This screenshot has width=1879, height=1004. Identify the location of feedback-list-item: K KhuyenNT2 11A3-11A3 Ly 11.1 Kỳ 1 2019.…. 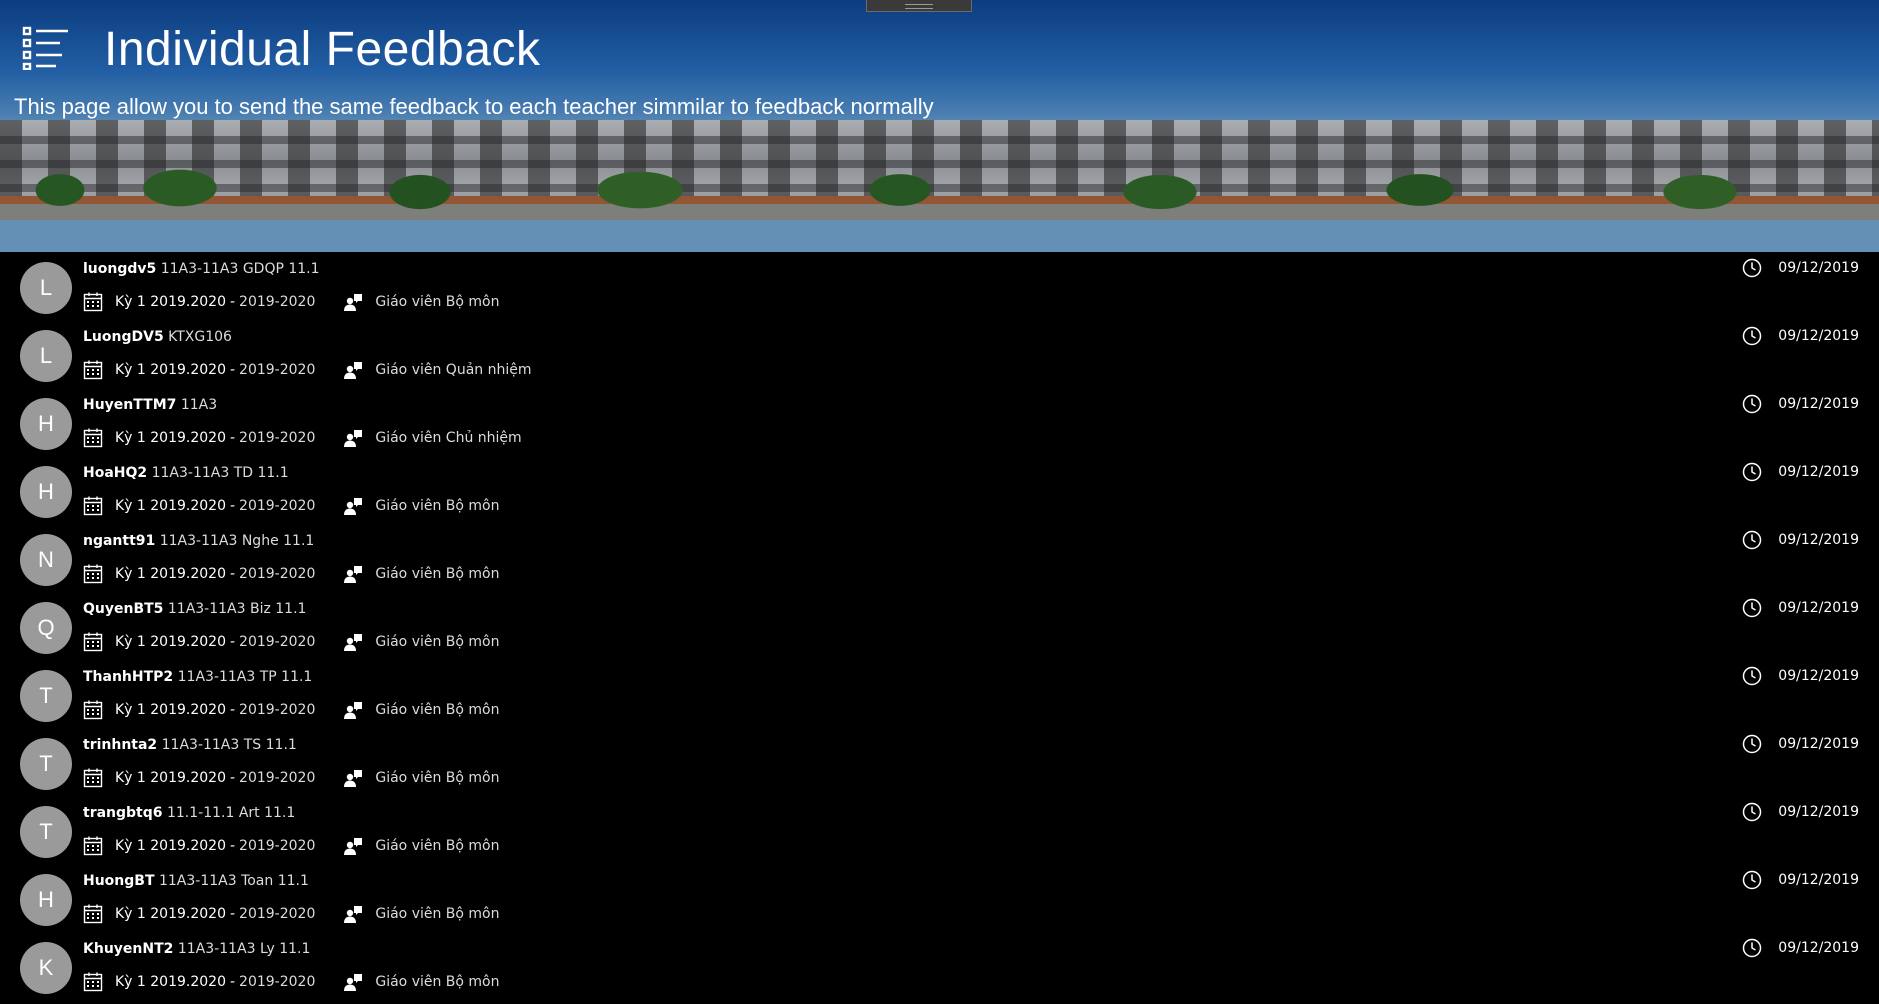
(939, 966).